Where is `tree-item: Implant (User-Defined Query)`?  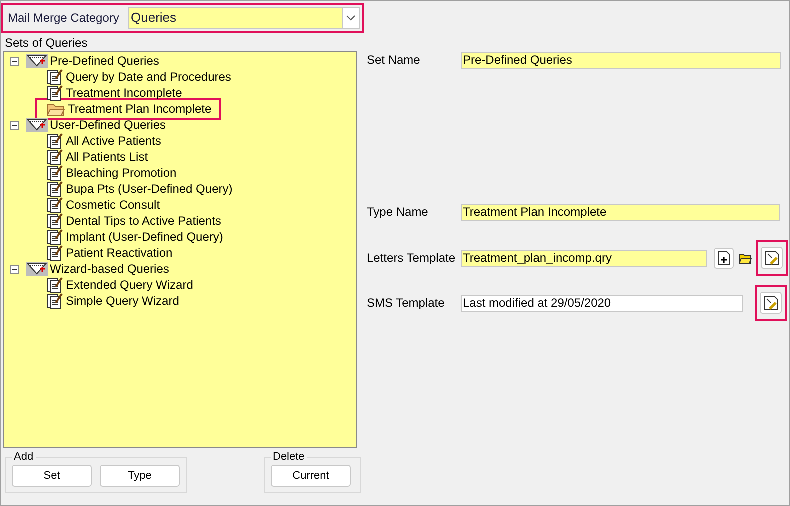 tree-item: Implant (User-Defined Query) is located at coordinates (145, 237).